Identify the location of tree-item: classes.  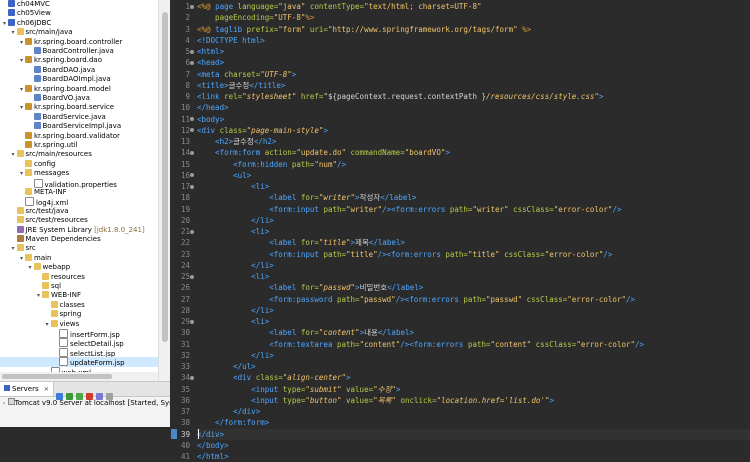
(42, 305).